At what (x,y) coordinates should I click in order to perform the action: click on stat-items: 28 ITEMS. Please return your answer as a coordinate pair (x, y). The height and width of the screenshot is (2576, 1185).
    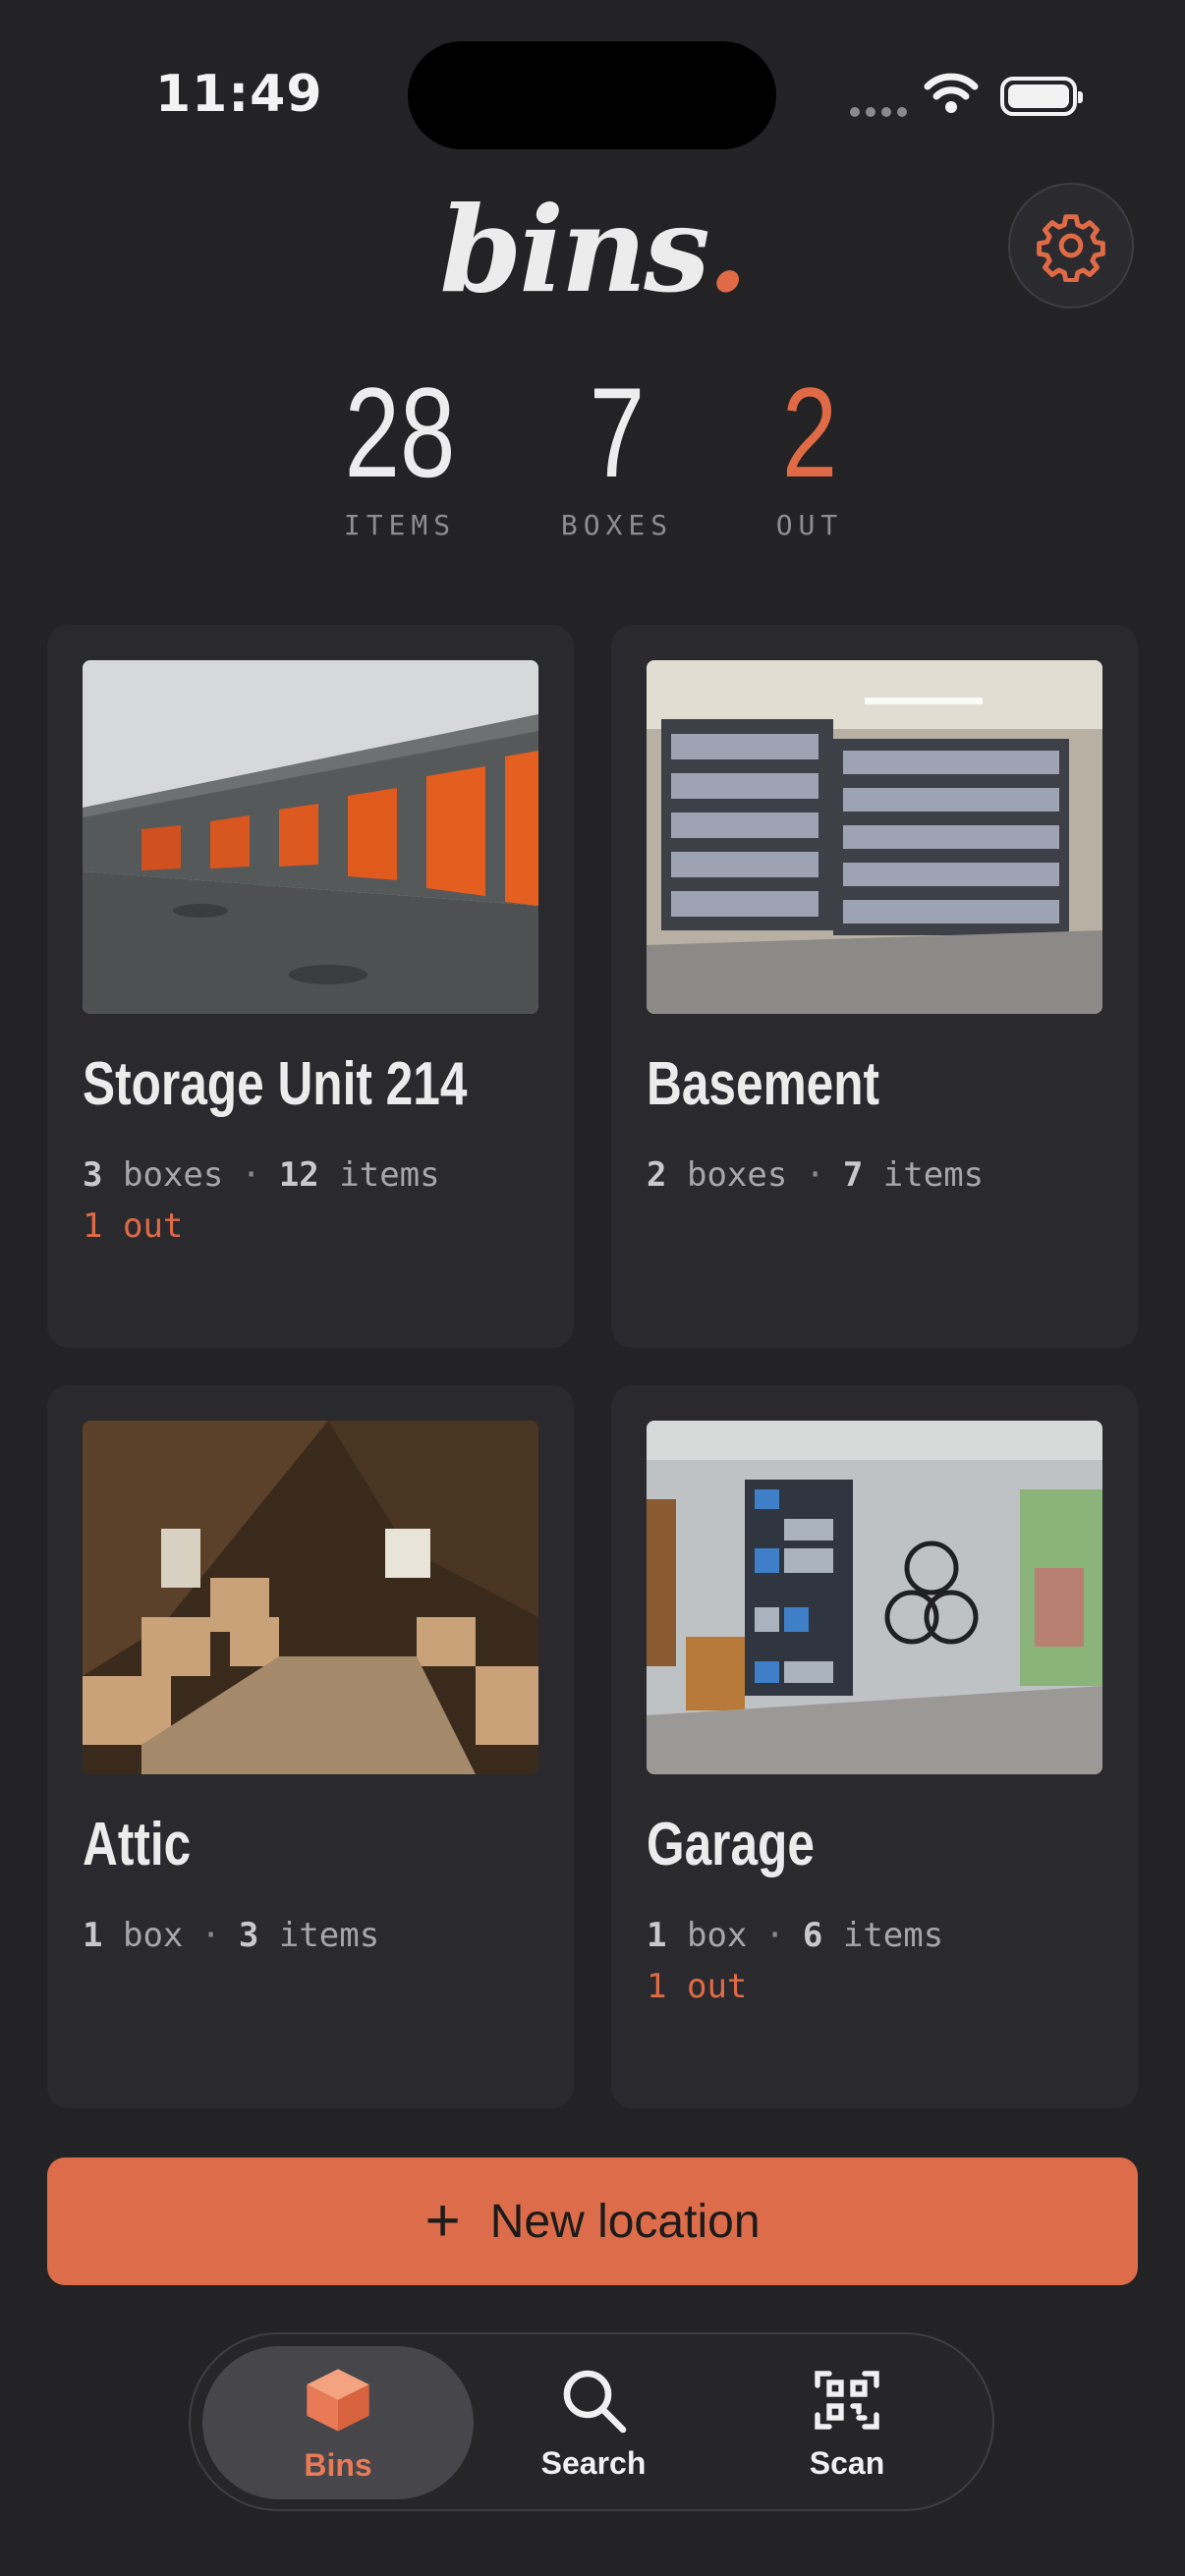
    Looking at the image, I should click on (400, 452).